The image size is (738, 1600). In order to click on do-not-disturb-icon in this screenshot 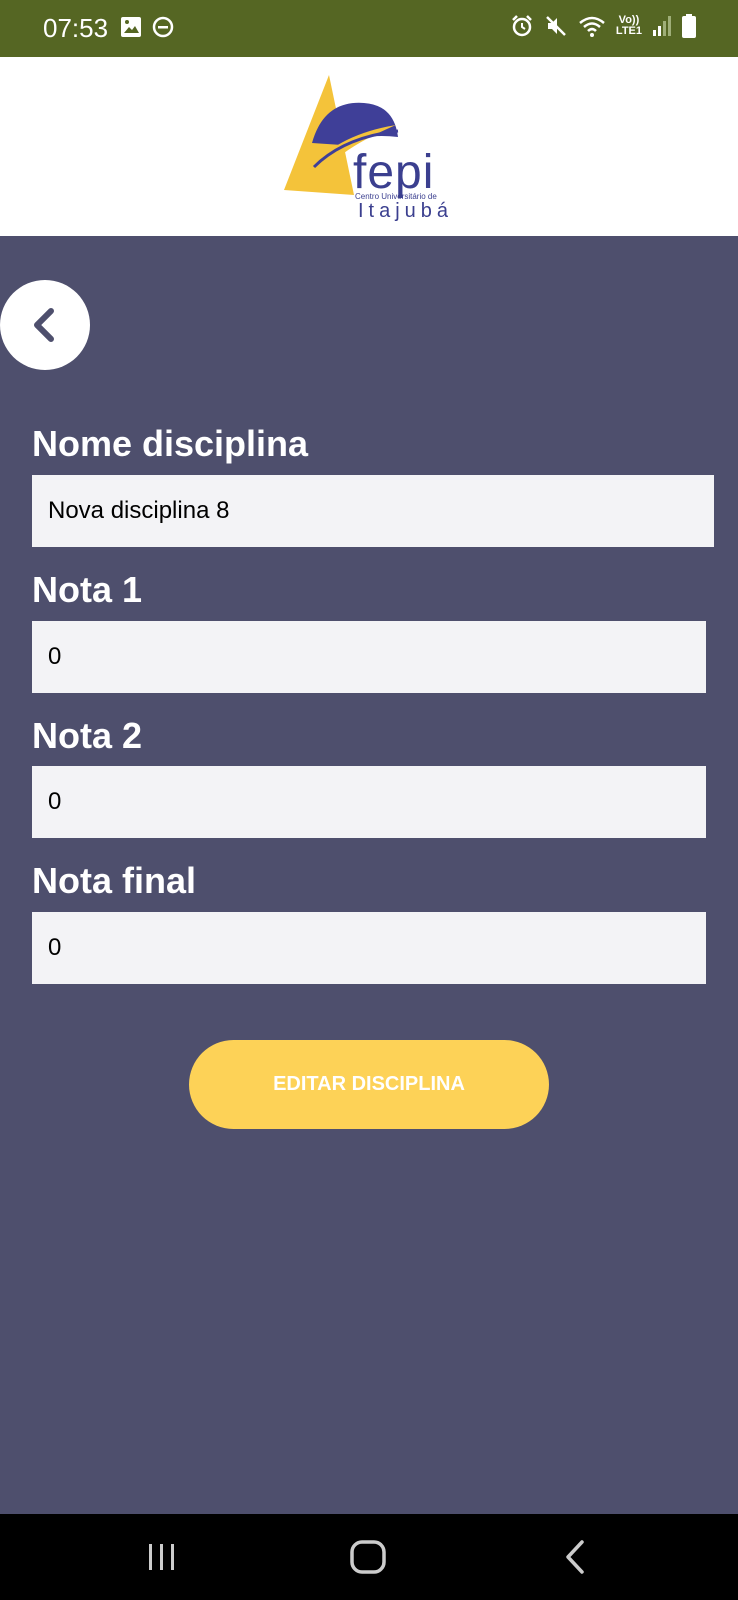, I will do `click(163, 27)`.